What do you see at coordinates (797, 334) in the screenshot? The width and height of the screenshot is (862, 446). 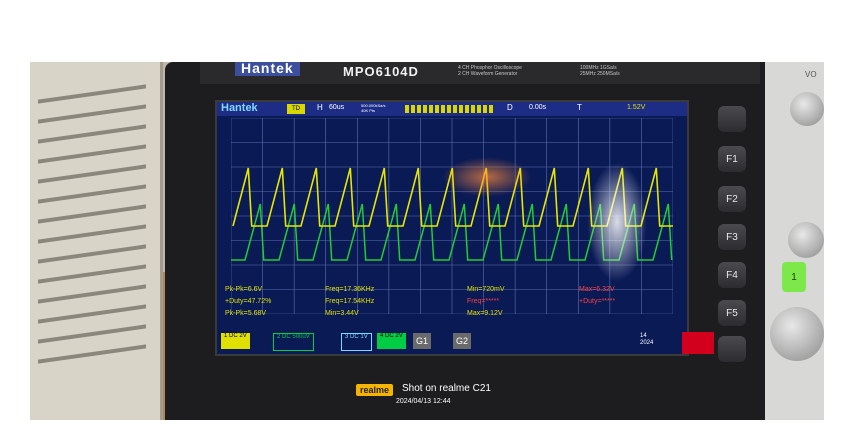 I see `knob-bottom` at bounding box center [797, 334].